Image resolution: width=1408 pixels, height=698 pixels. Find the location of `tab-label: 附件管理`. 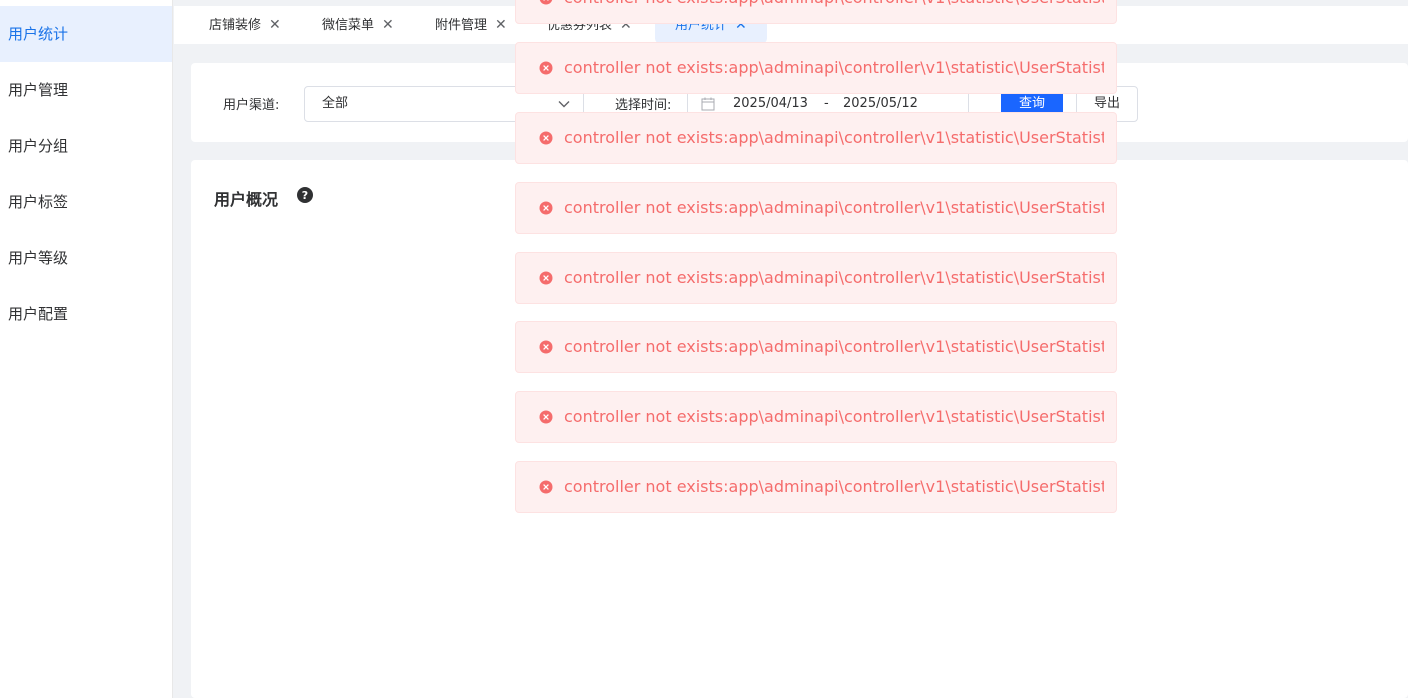

tab-label: 附件管理 is located at coordinates (461, 25).